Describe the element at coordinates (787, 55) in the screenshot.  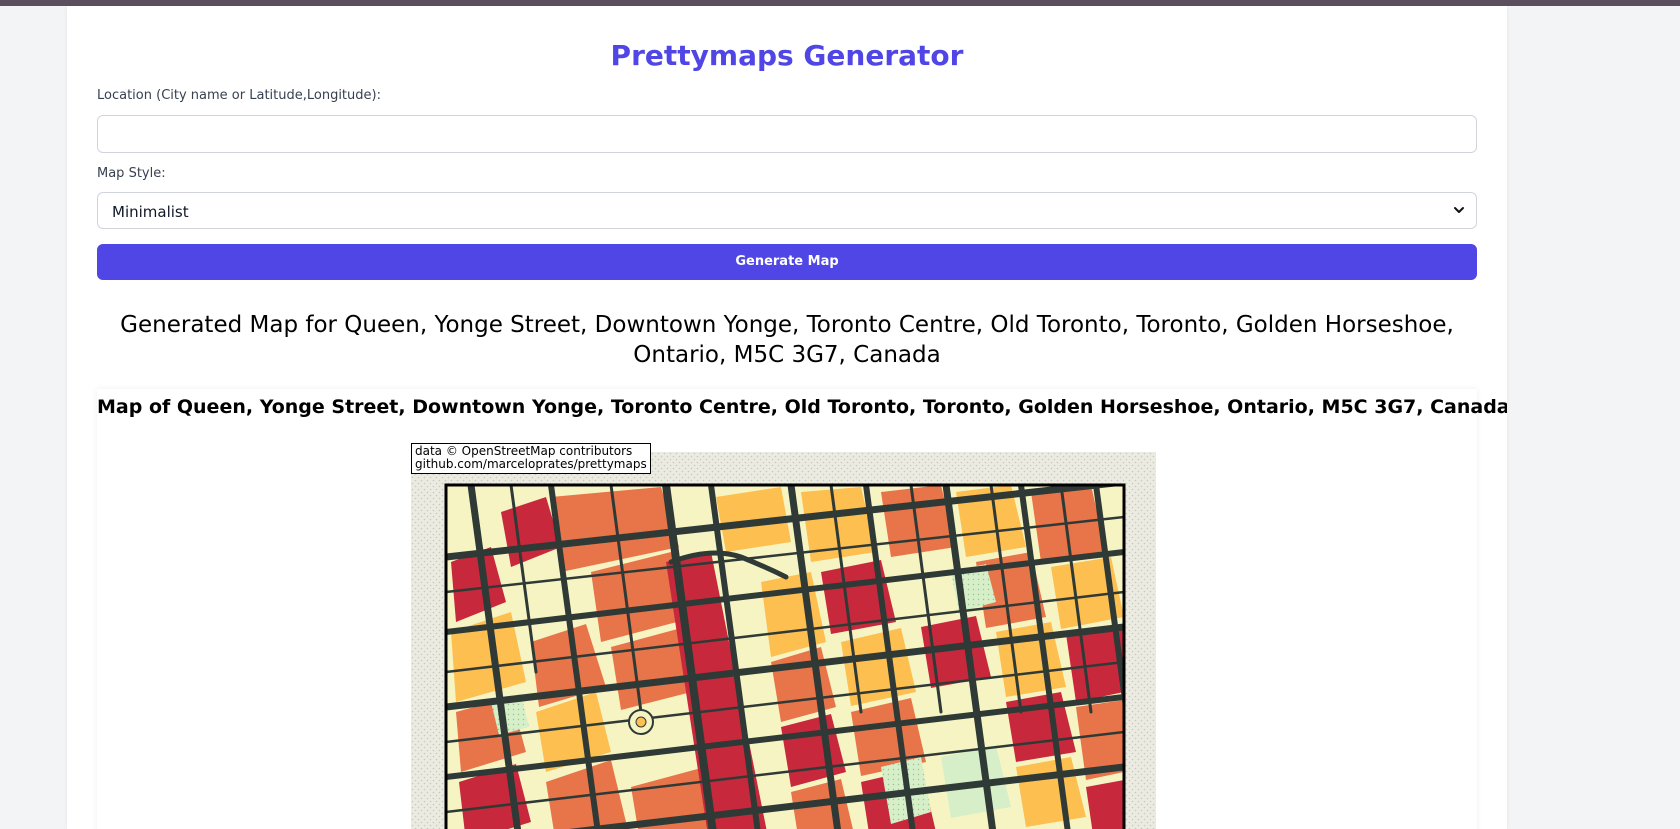
I see `page-title: Prettymaps Generator` at that location.